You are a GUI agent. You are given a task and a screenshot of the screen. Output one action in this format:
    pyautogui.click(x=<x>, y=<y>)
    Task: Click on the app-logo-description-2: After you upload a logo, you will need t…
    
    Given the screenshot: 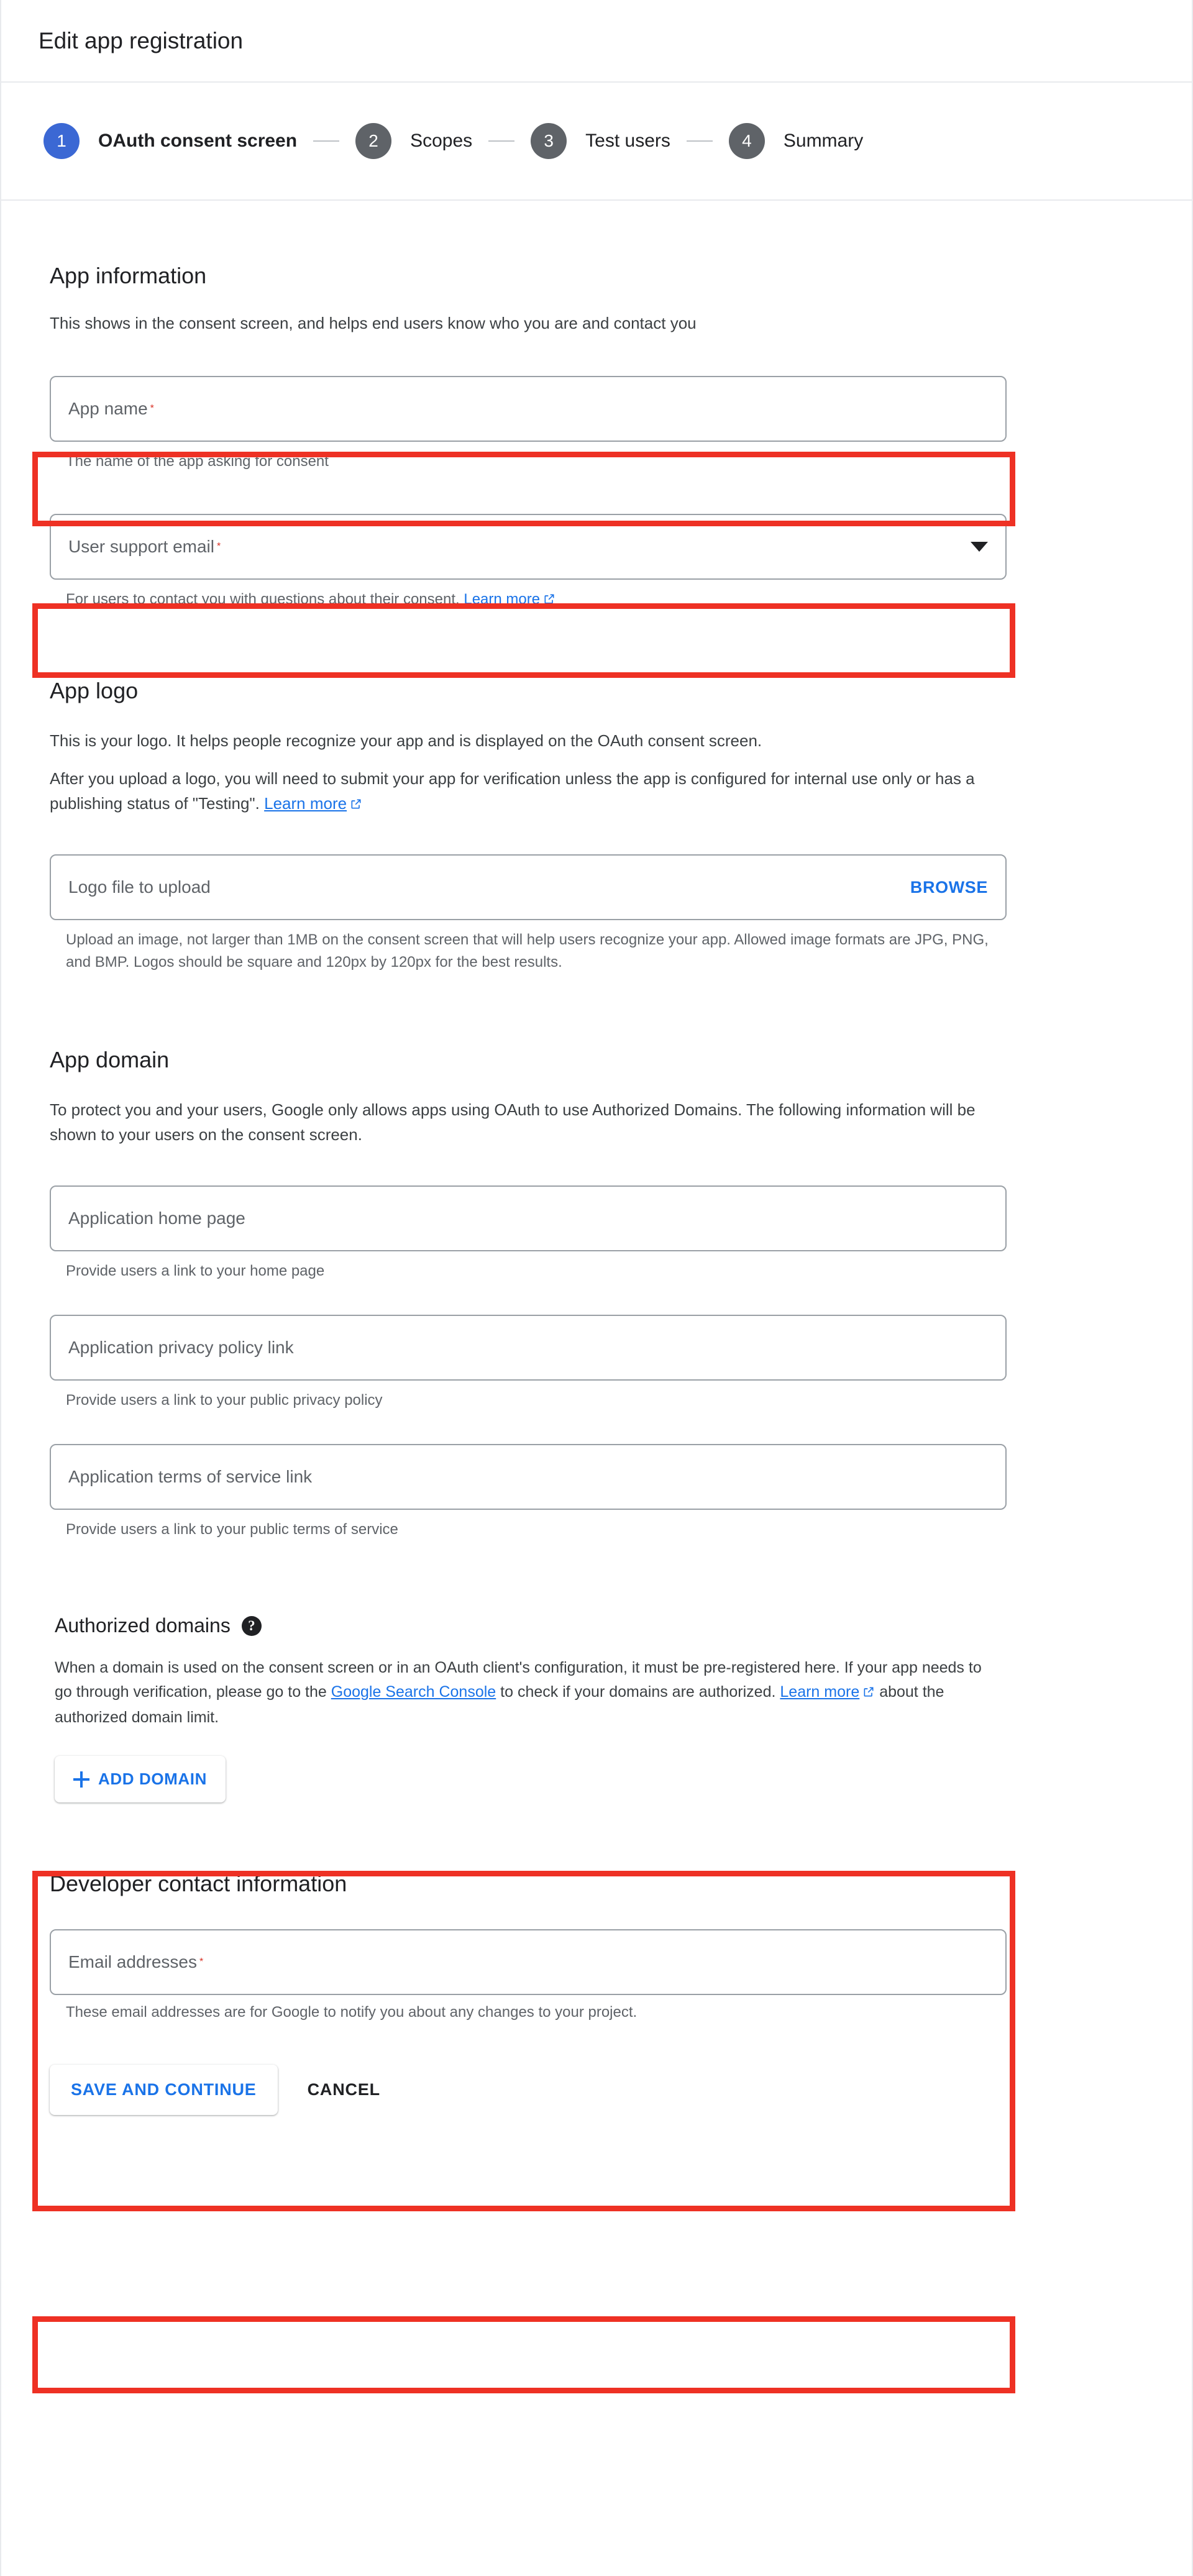 What is the action you would take?
    pyautogui.click(x=525, y=792)
    